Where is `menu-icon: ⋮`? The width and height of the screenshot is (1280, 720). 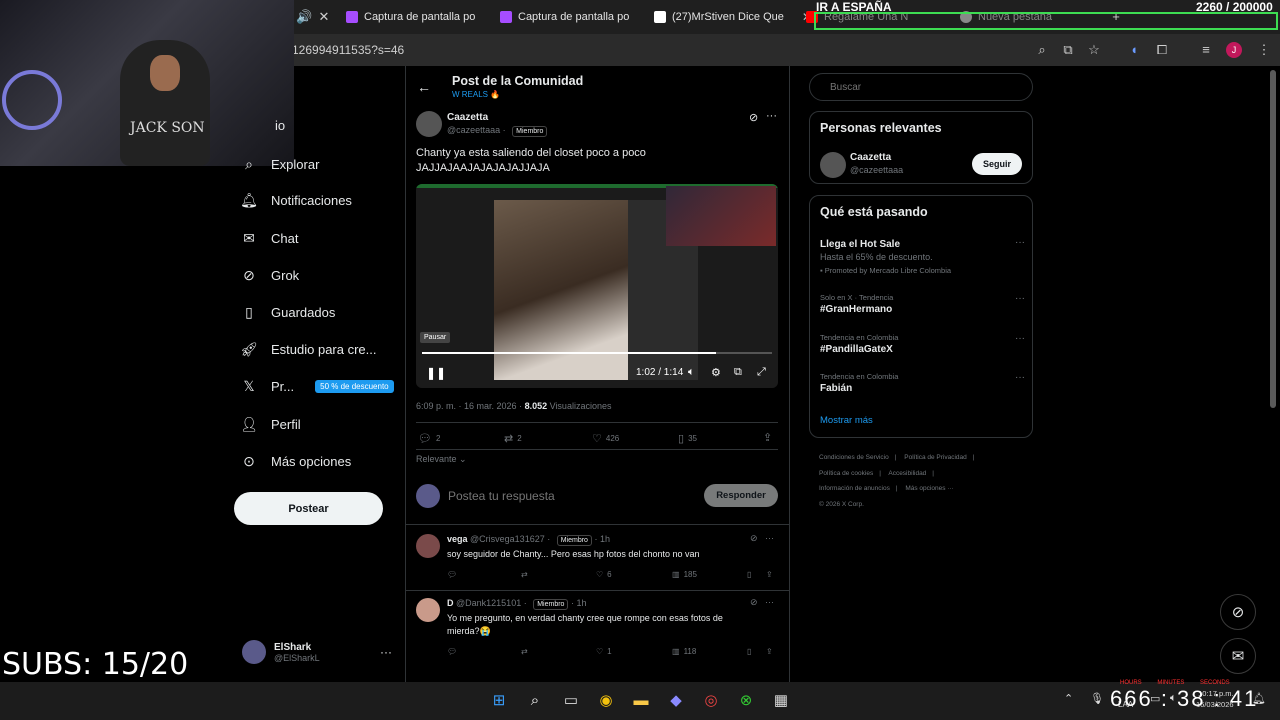 menu-icon: ⋮ is located at coordinates (1264, 50).